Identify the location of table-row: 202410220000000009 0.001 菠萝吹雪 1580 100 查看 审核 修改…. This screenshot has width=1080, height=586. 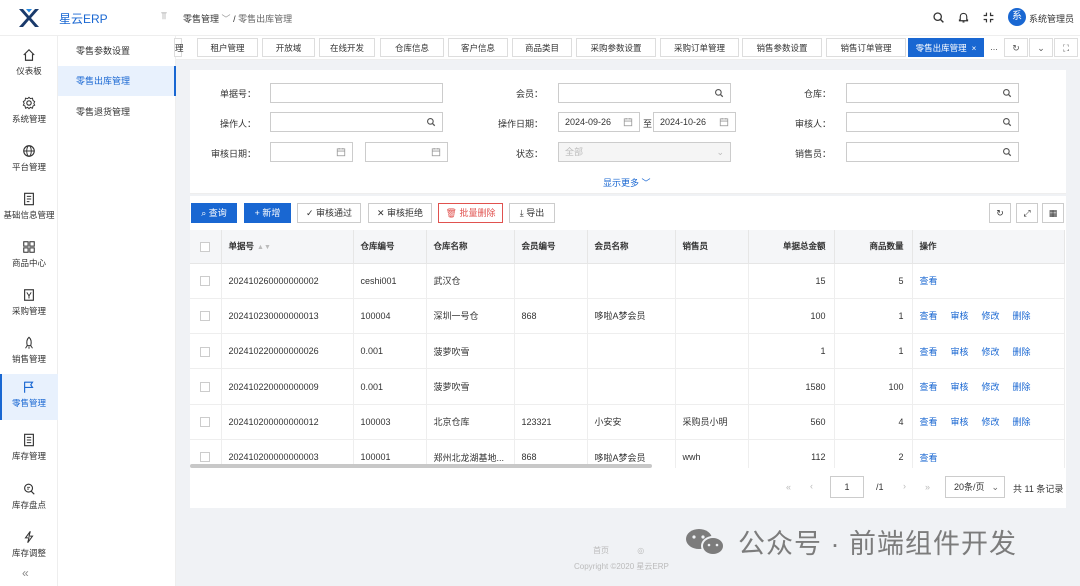
(627, 386).